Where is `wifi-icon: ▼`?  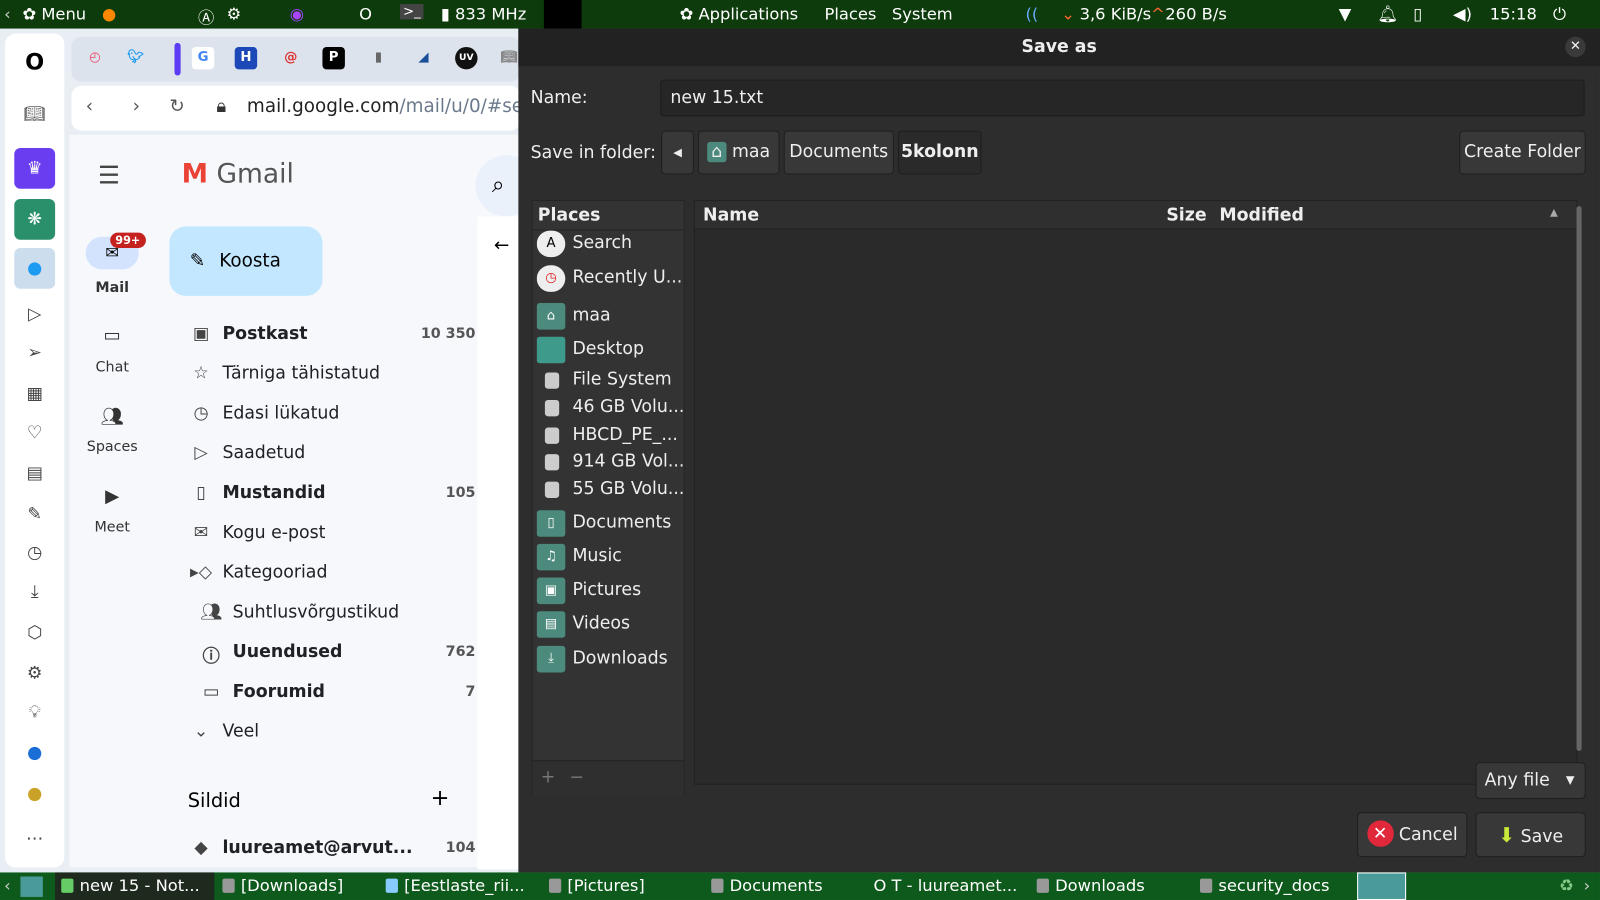
wifi-icon: ▼ is located at coordinates (1345, 13).